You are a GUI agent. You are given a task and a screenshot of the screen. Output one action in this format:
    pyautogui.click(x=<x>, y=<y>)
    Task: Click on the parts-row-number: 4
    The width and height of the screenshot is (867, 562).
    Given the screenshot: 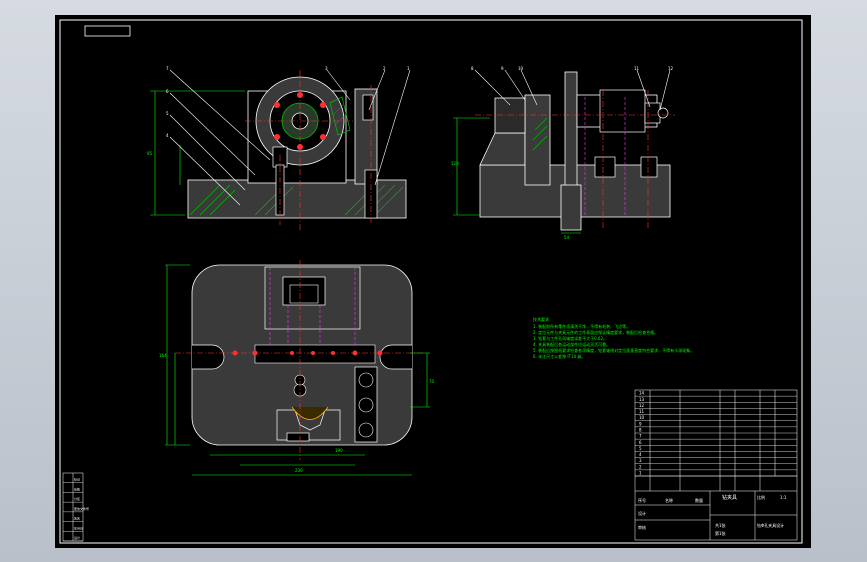 What is the action you would take?
    pyautogui.click(x=640, y=454)
    